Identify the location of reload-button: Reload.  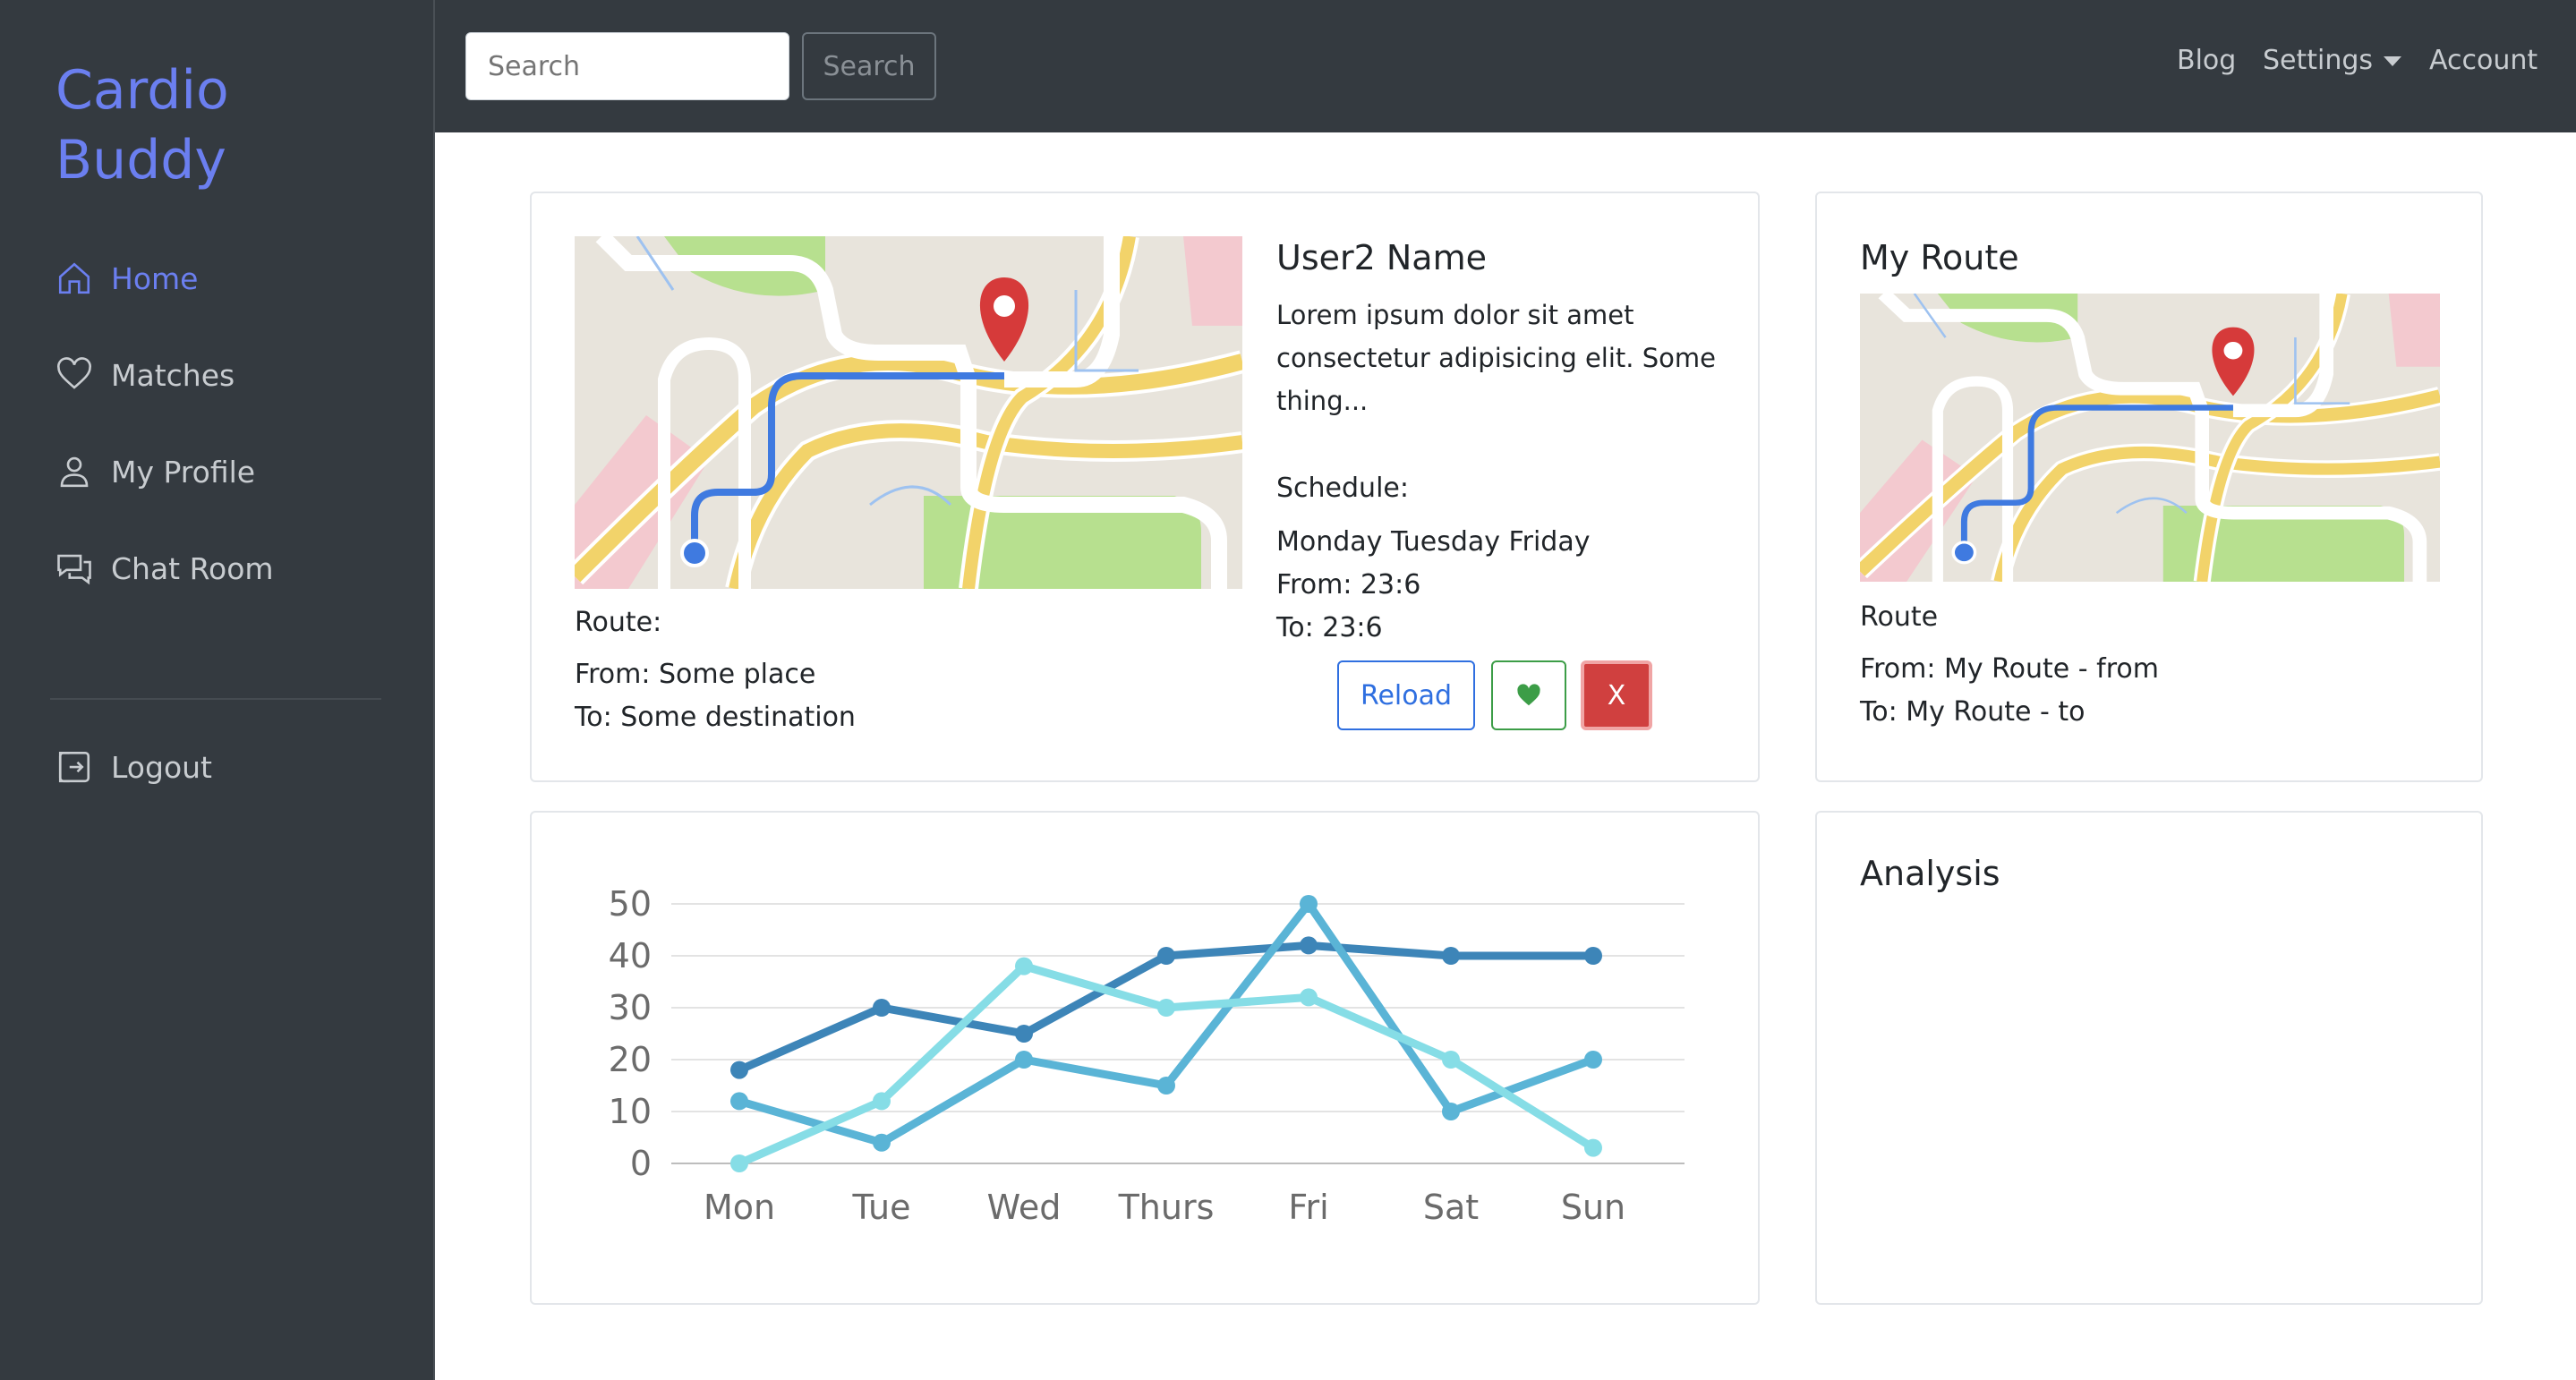
(1406, 695).